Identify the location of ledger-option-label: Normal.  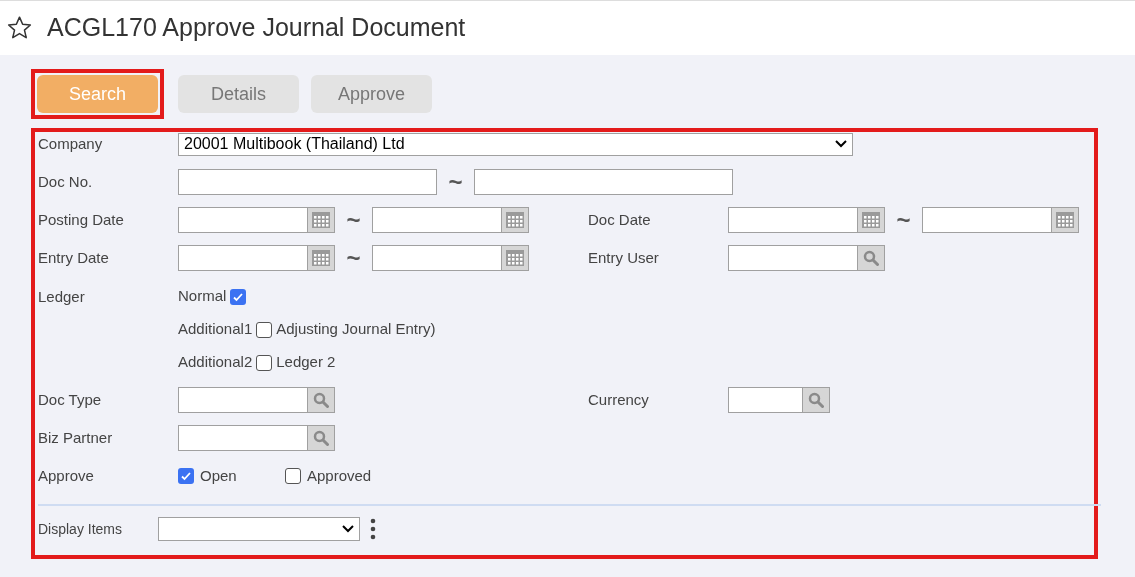
(202, 296).